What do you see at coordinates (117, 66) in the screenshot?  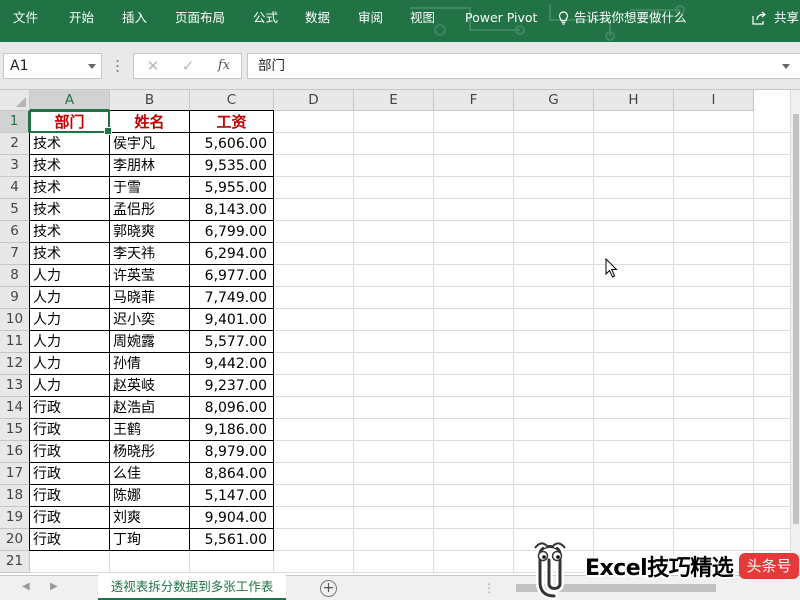 I see `drag-handle-icon` at bounding box center [117, 66].